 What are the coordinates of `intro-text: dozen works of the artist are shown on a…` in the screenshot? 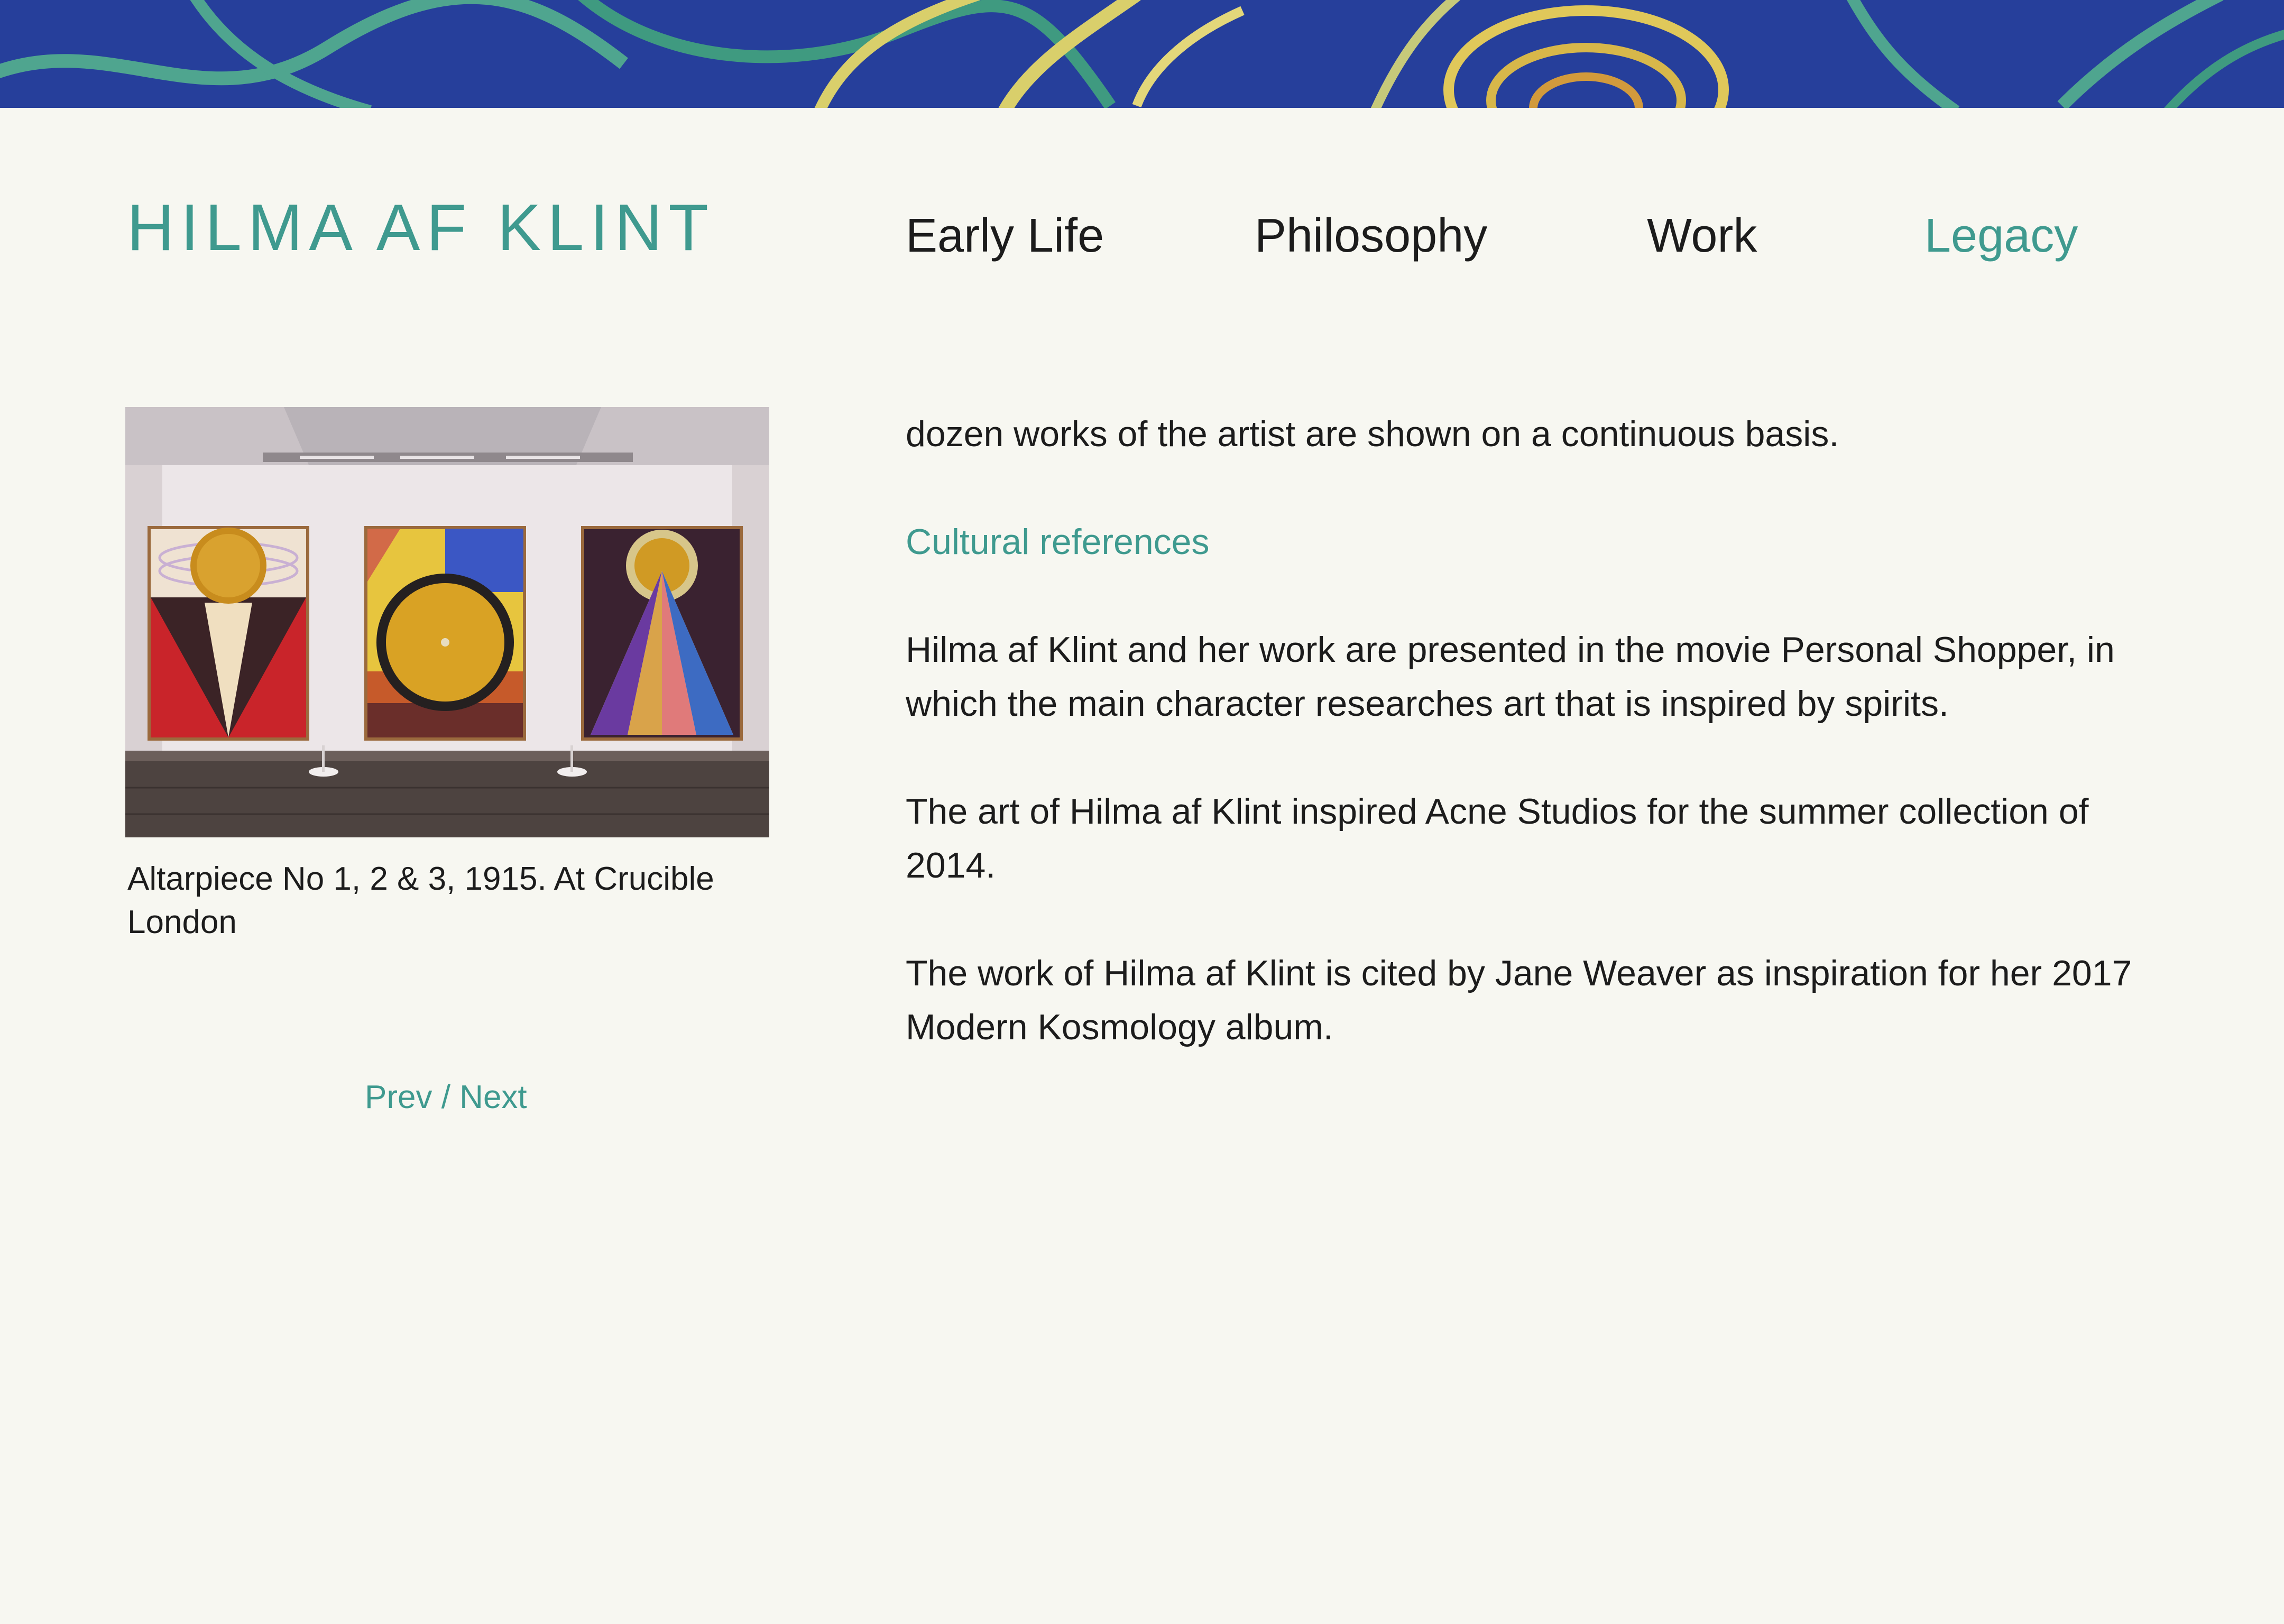 It's located at (1372, 434).